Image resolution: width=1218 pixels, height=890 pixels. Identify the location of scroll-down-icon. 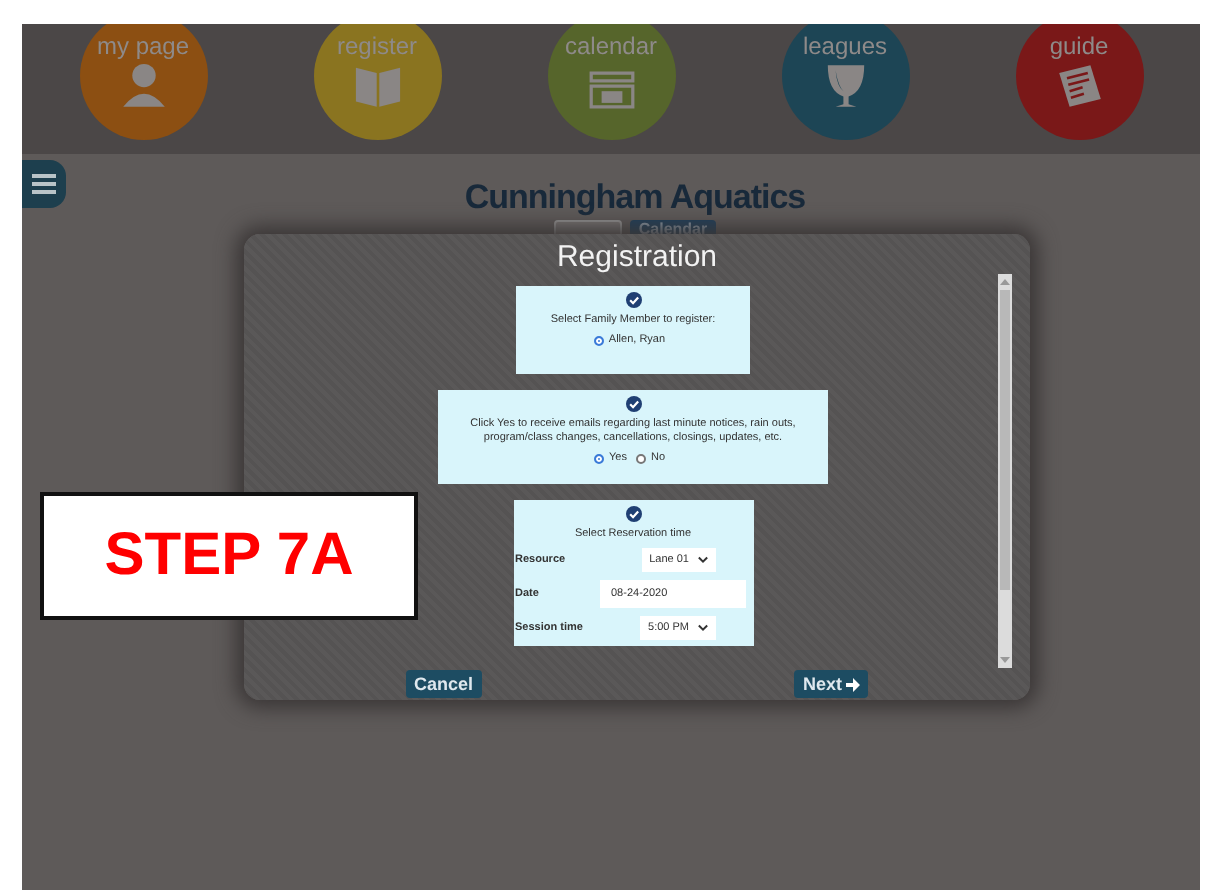
(1005, 660).